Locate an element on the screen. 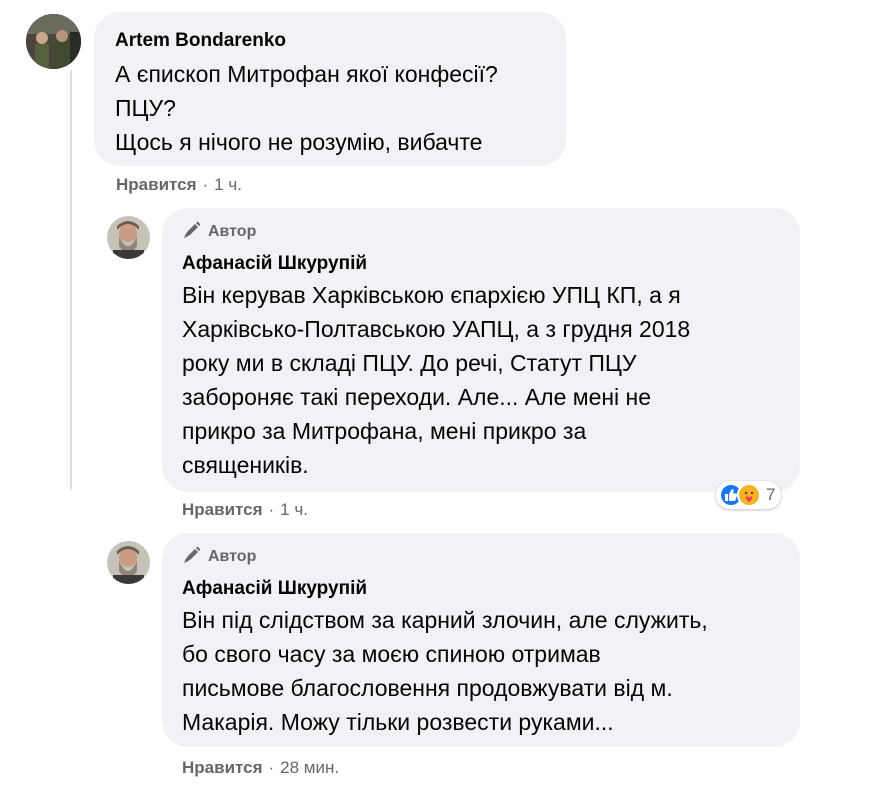 The height and width of the screenshot is (789, 872). comment-text-line: А єпископ Митрофан якої конфесії? is located at coordinates (306, 74).